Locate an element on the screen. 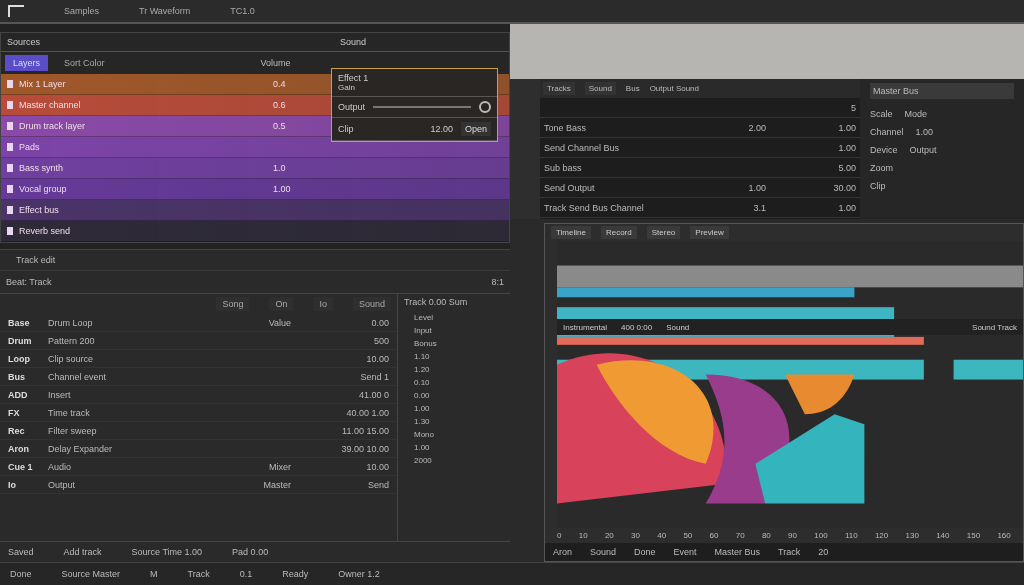 The image size is (1024, 585). mixer-value: 30.00 is located at coordinates (844, 187).